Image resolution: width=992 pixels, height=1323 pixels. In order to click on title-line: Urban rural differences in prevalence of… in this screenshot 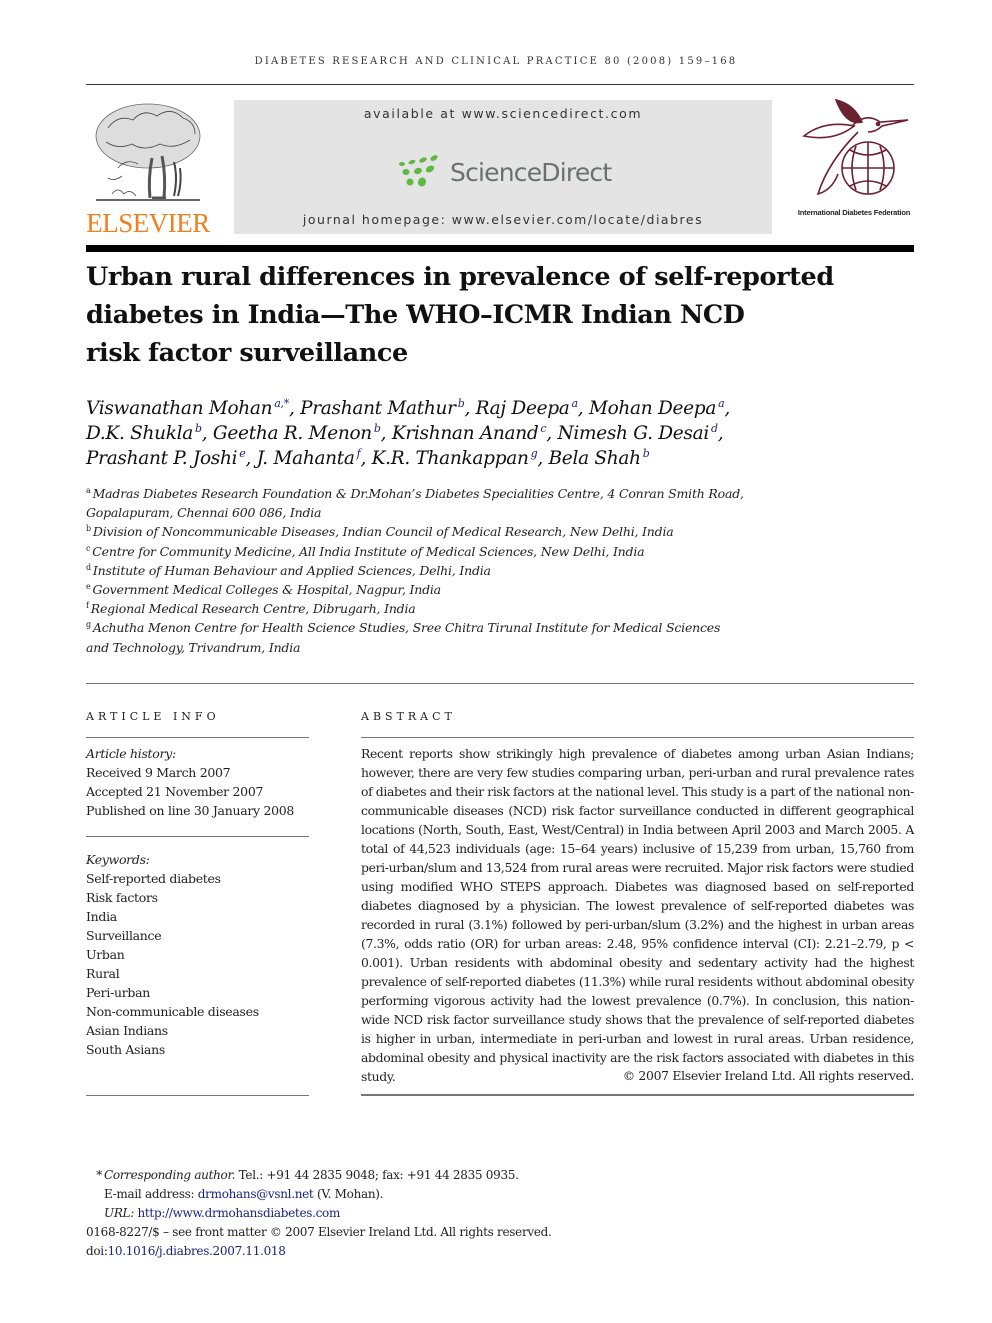, I will do `click(460, 277)`.